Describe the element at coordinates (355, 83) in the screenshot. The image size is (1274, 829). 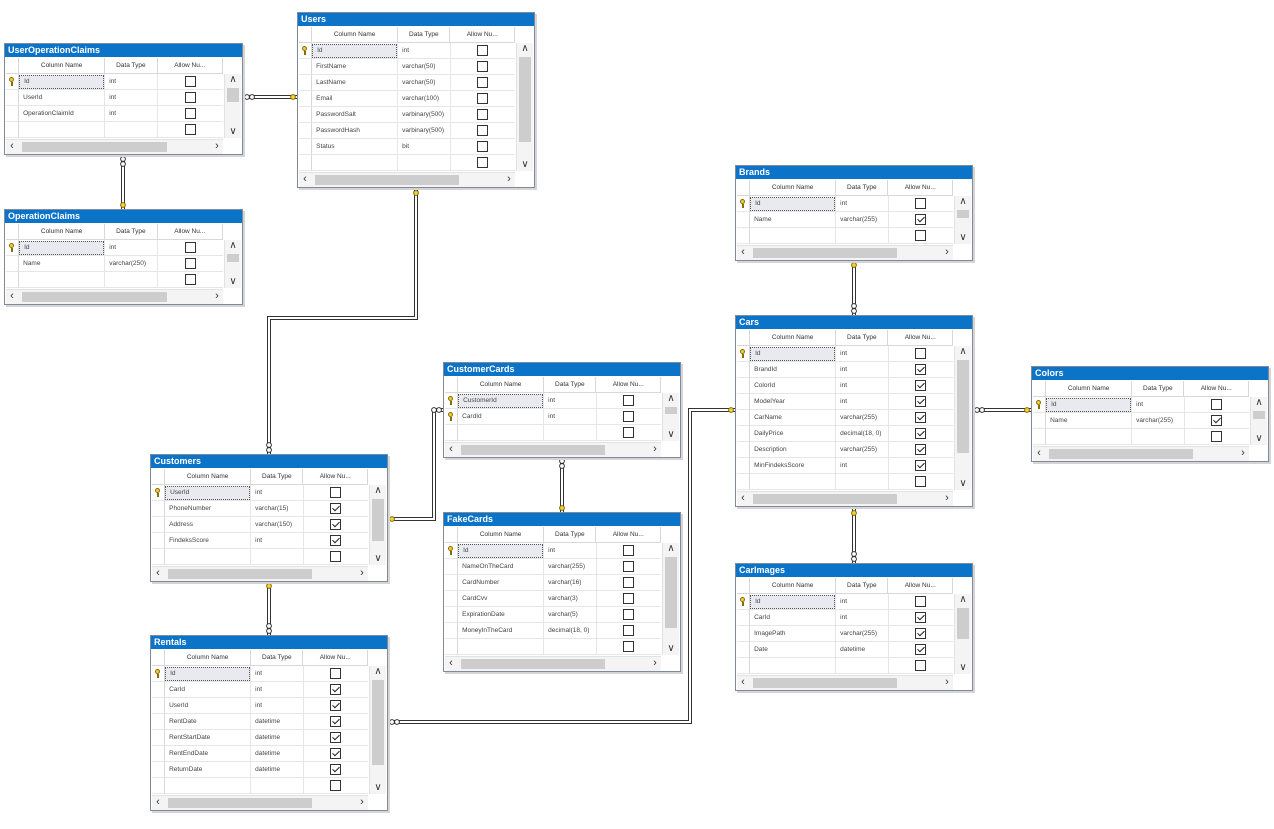
I see `column-name-cell: LastName` at that location.